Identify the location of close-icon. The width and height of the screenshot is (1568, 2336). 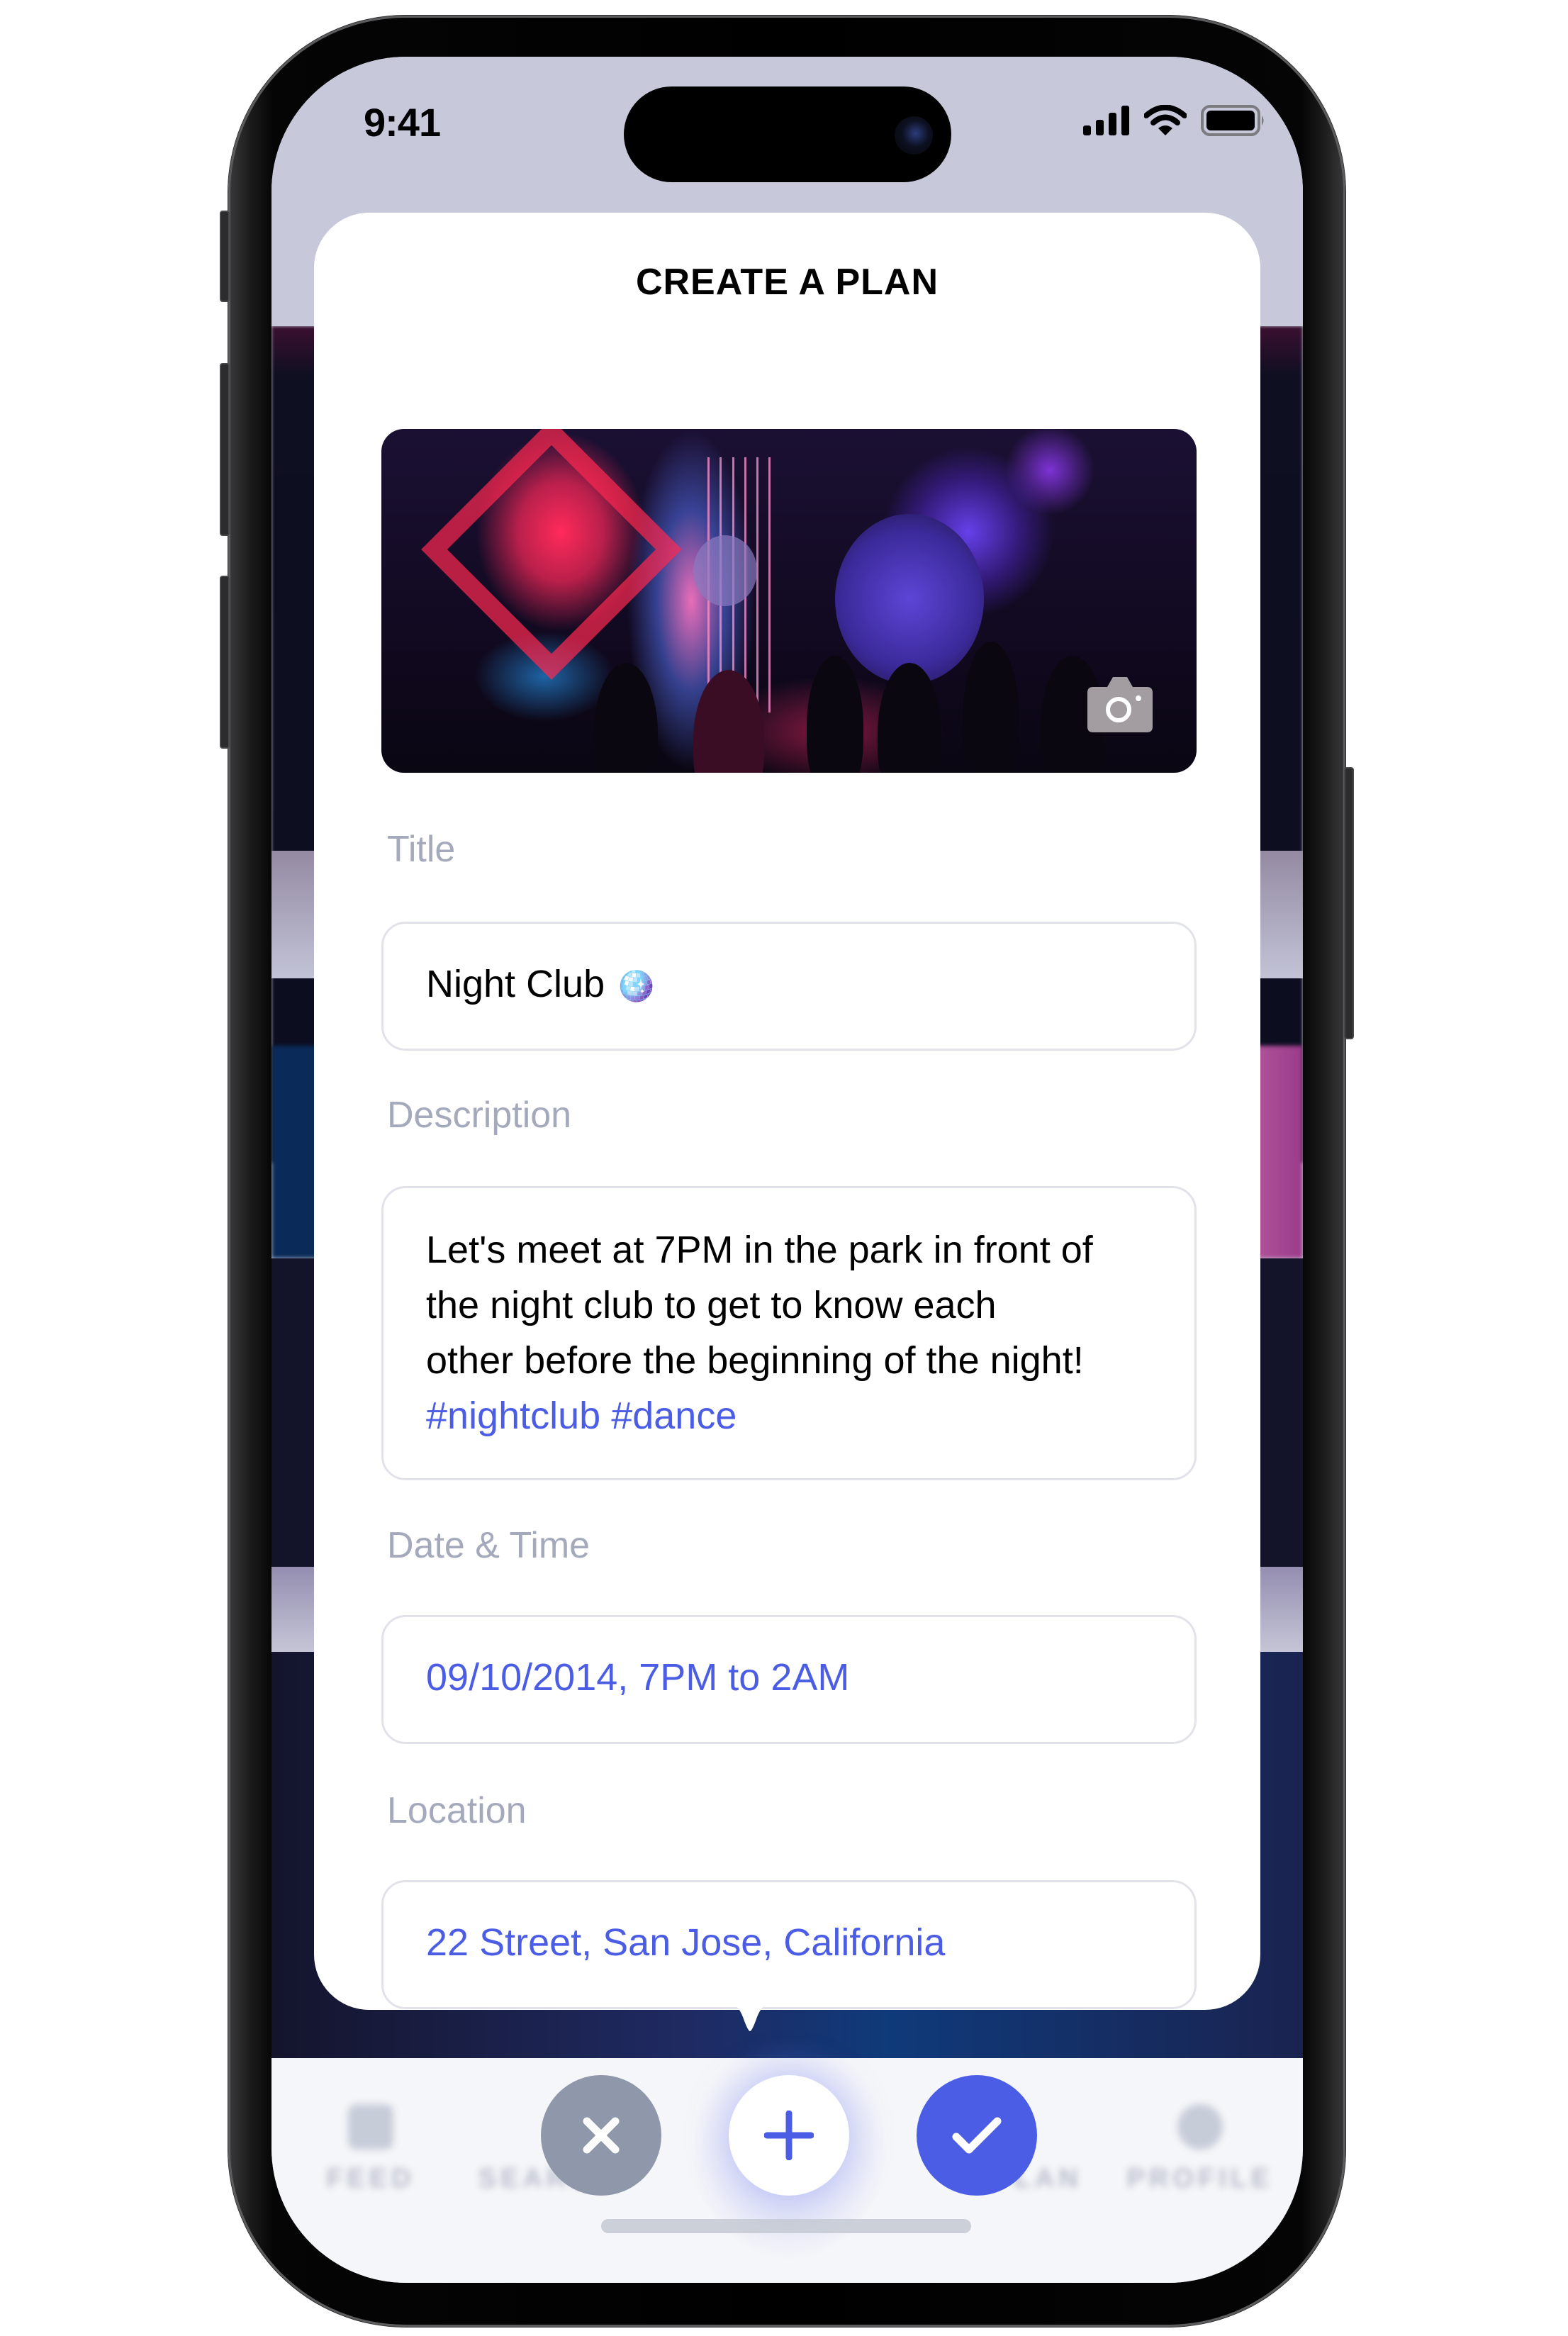
(601, 2136).